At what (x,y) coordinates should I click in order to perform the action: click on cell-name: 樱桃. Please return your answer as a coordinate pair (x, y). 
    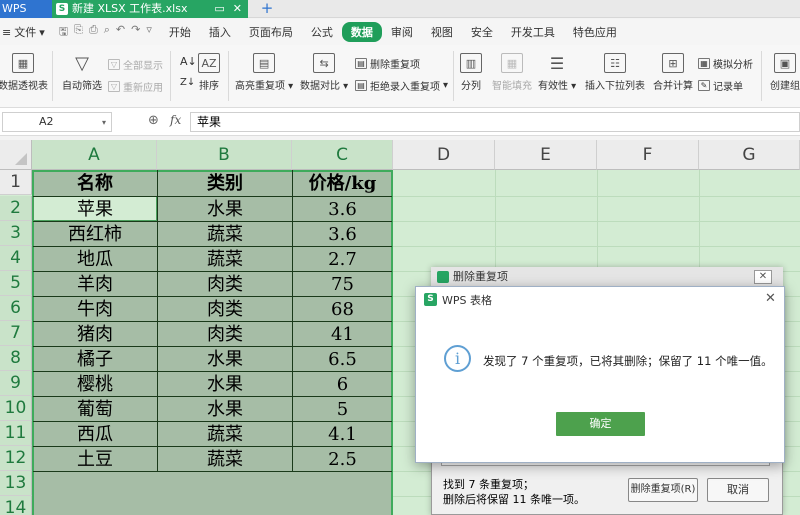
    Looking at the image, I should click on (95, 384).